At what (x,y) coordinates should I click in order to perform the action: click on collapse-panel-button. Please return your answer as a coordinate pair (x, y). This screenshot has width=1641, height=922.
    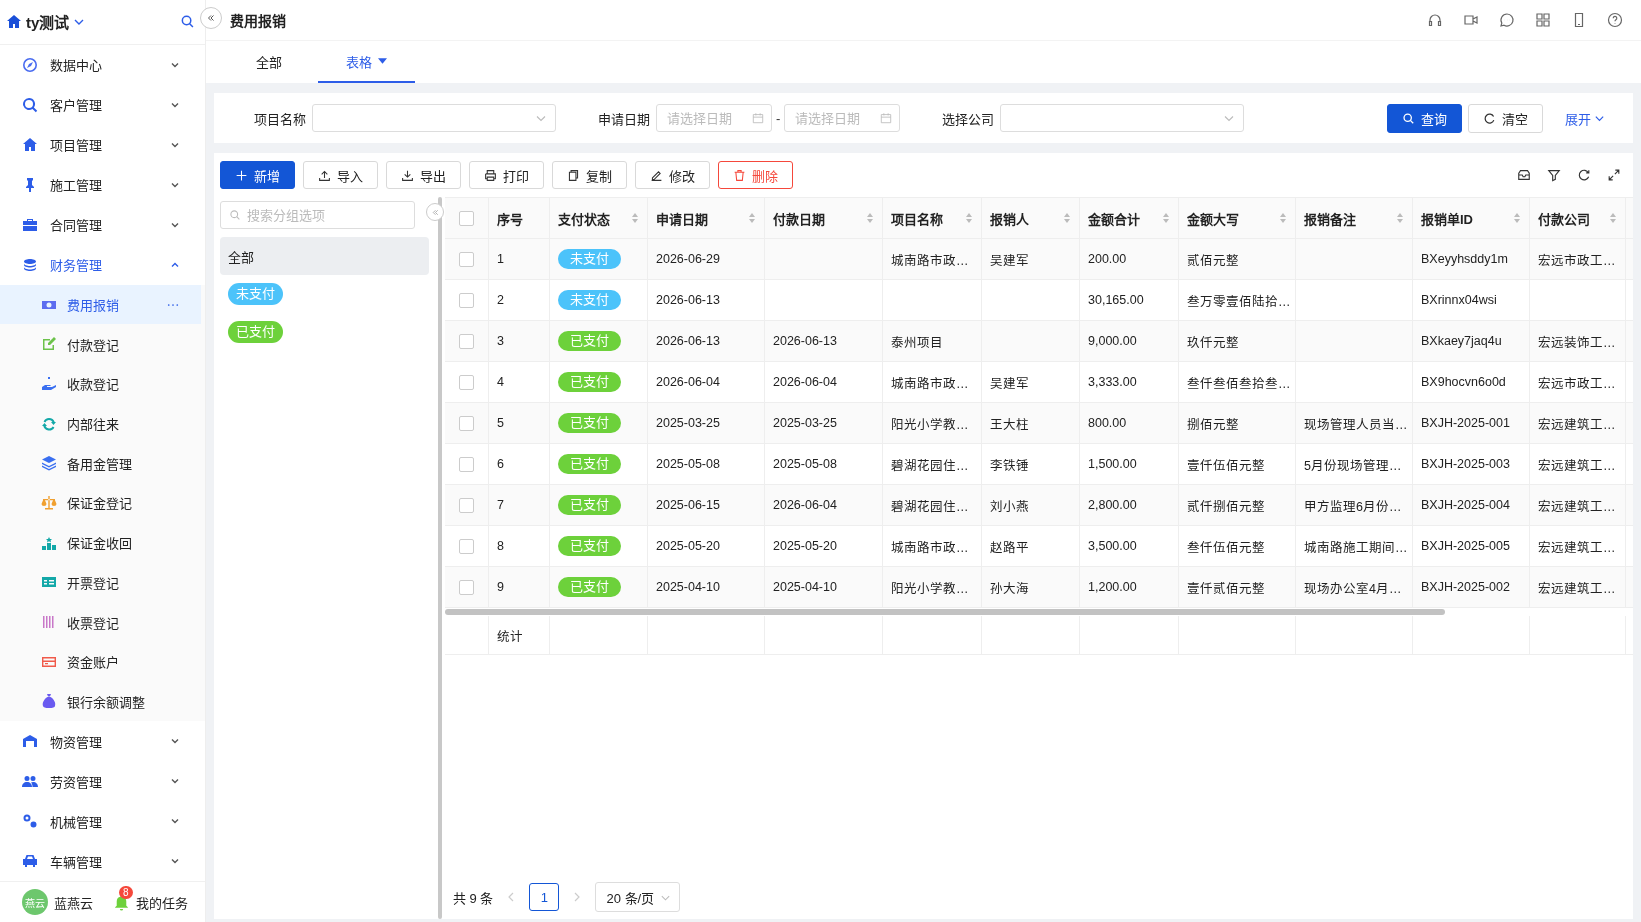
    Looking at the image, I should click on (435, 212).